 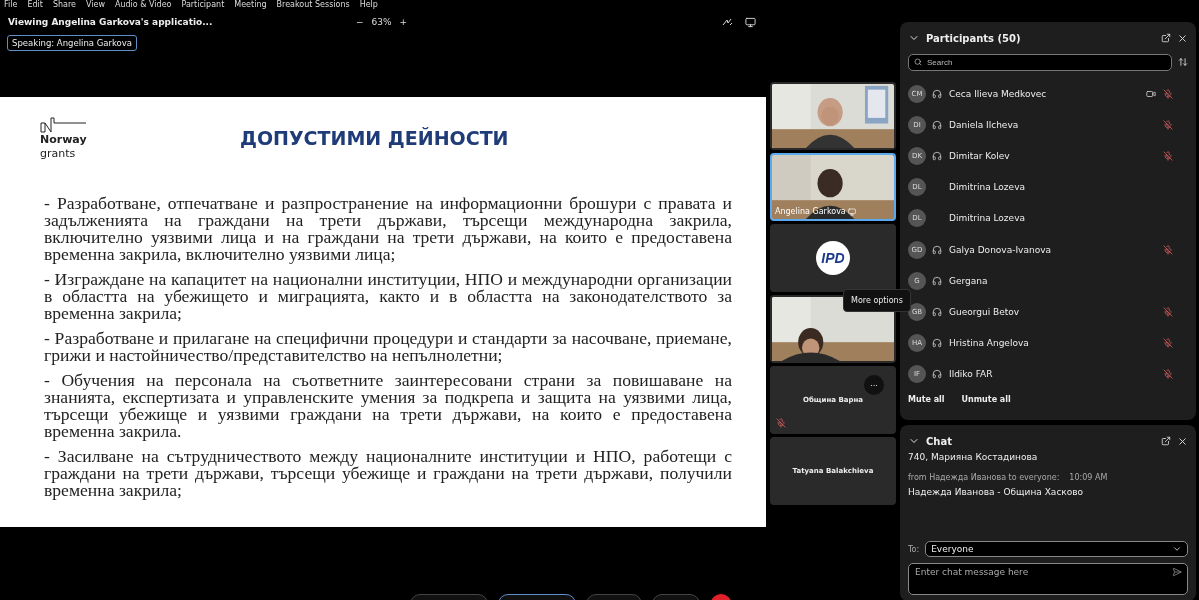 I want to click on participant-name: Dimitar Kolev, so click(x=1044, y=155).